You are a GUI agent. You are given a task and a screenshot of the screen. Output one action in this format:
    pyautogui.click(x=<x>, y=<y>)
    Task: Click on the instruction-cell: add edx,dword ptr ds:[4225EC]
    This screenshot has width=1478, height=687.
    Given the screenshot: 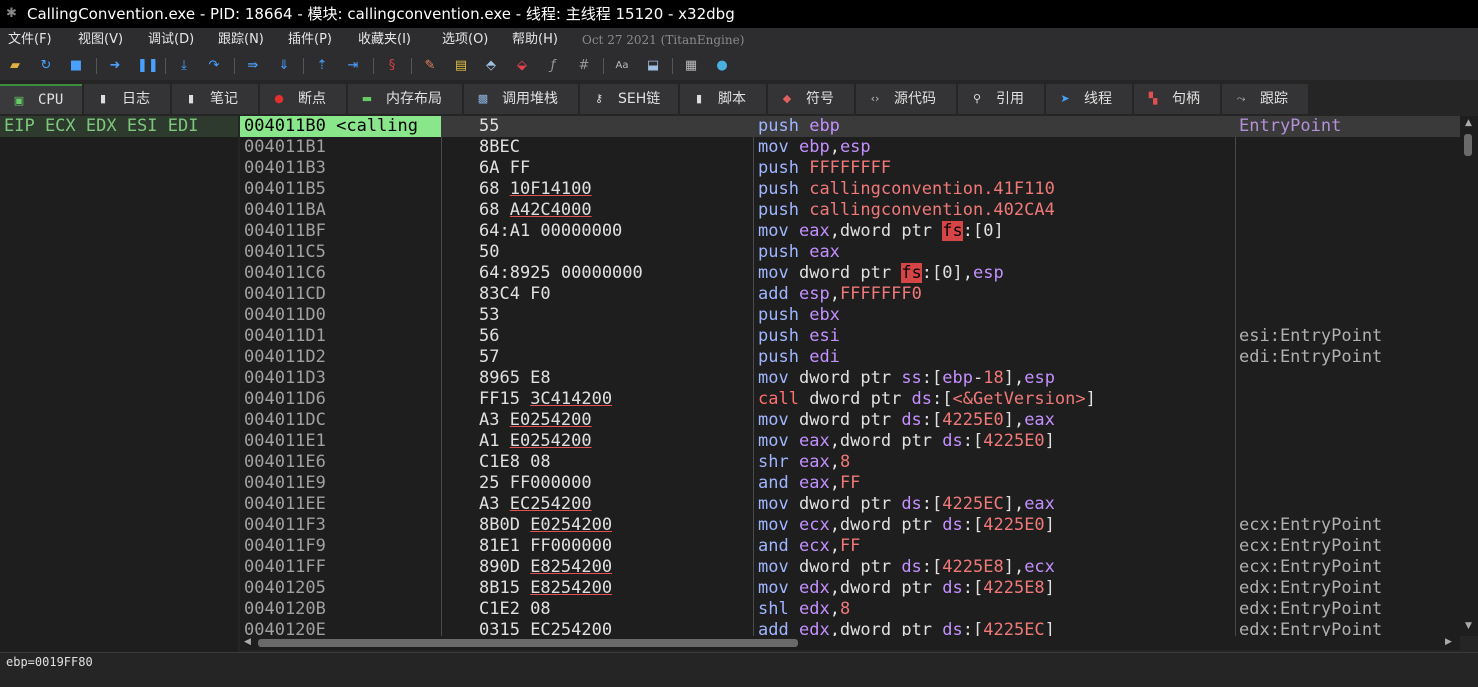 What is the action you would take?
    pyautogui.click(x=906, y=628)
    